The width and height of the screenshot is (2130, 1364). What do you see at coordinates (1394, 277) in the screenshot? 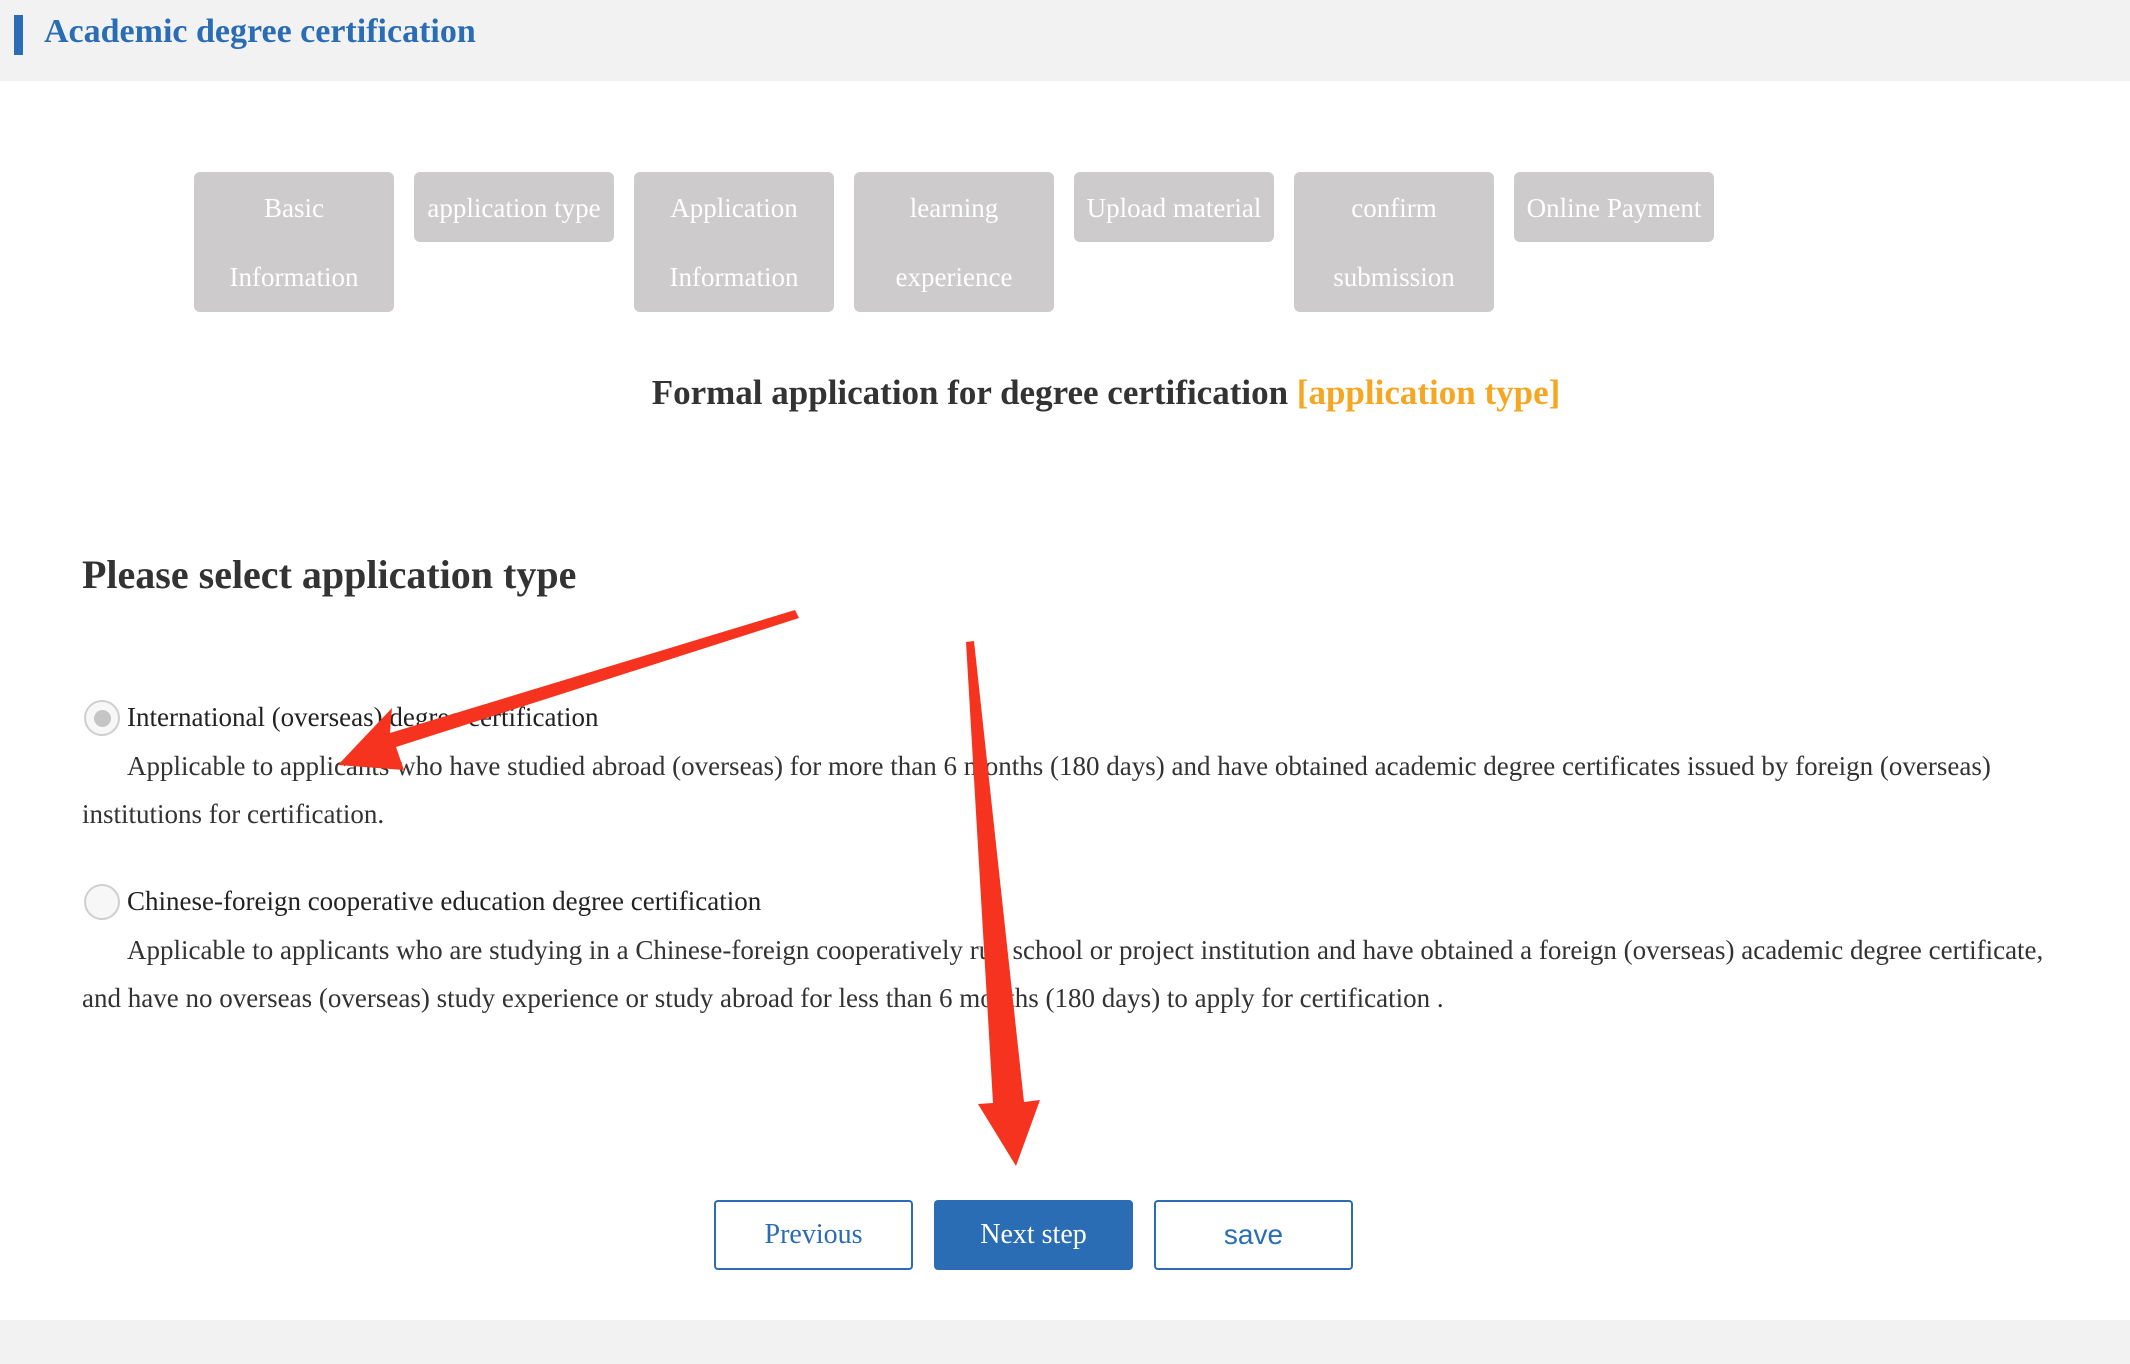
I see `step-label-line2: submission` at bounding box center [1394, 277].